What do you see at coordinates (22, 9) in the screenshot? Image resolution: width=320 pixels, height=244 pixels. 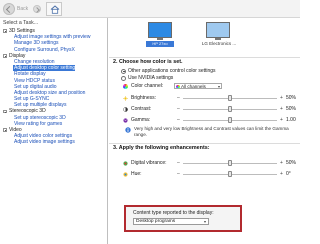 I see `back-button-label: Back` at bounding box center [22, 9].